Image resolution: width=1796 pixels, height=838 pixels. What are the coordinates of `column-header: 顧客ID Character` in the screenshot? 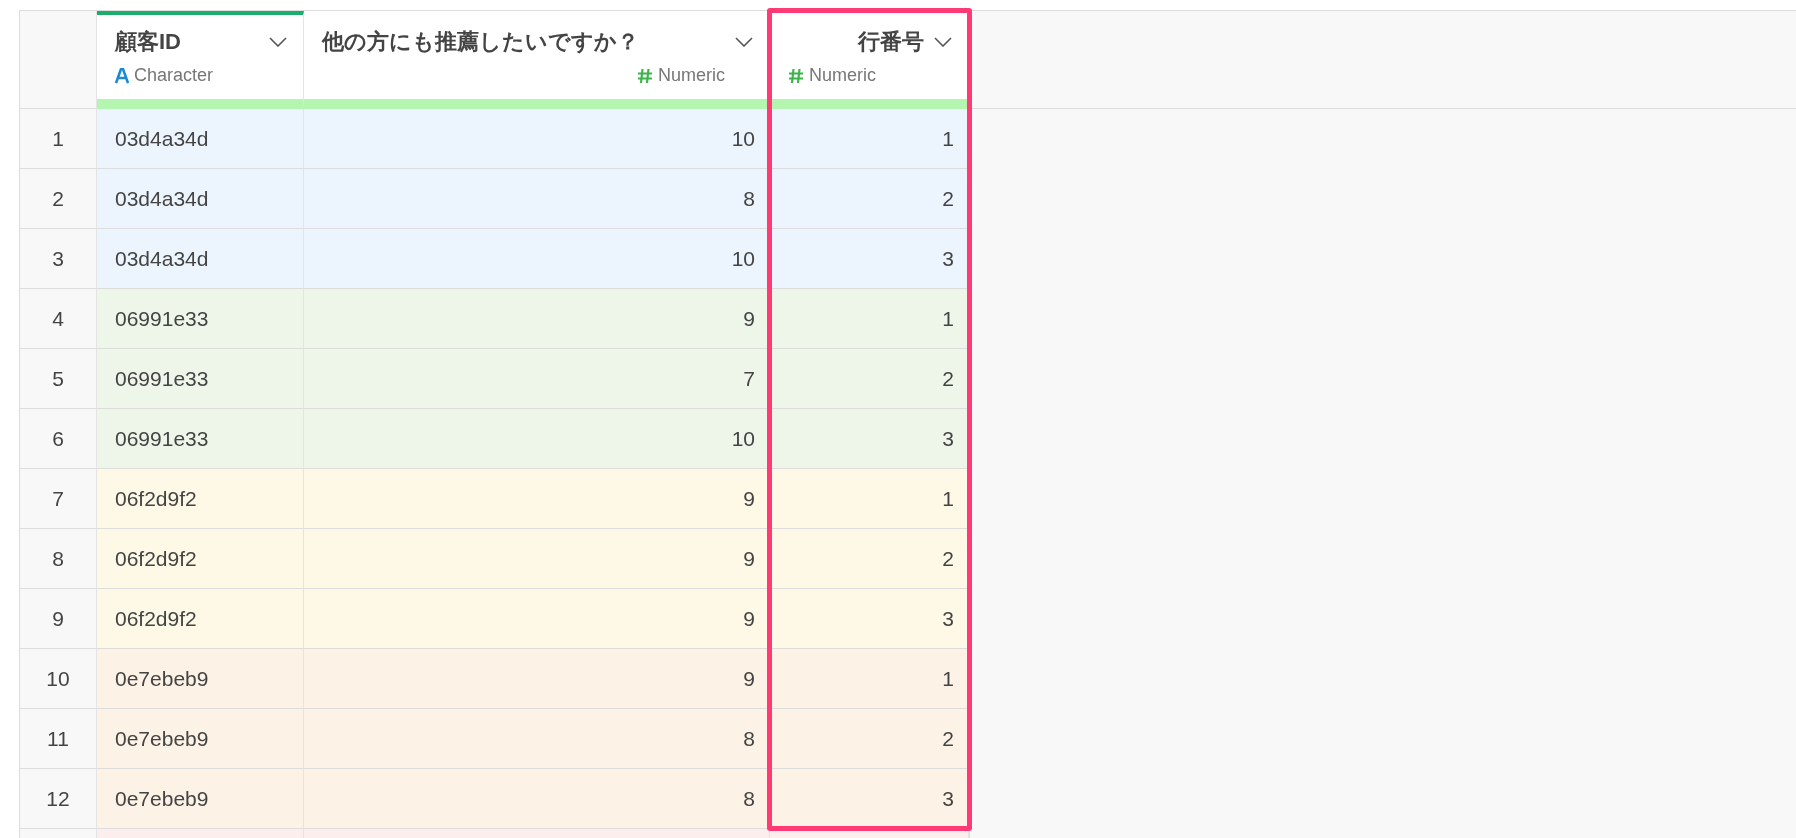 It's located at (200, 60).